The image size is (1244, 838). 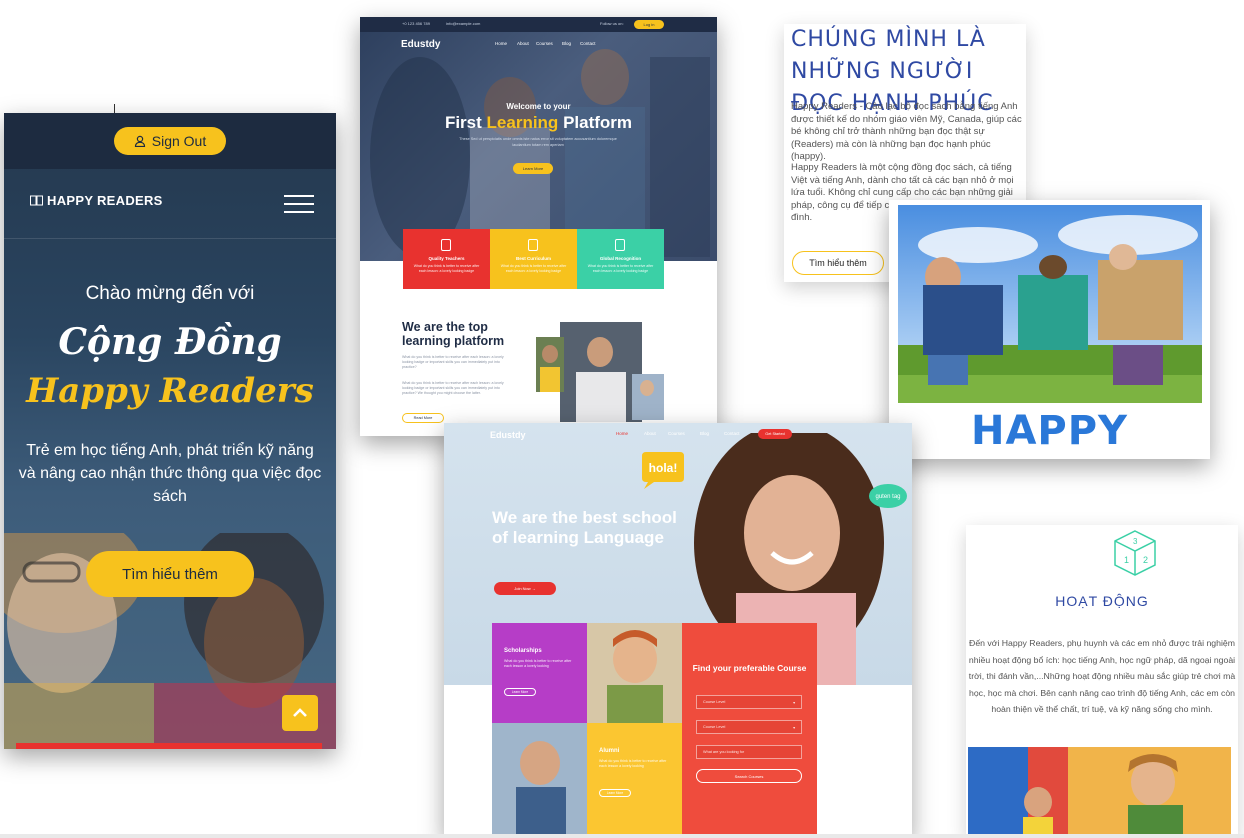 I want to click on student-at-computer-photo, so click(x=539, y=780).